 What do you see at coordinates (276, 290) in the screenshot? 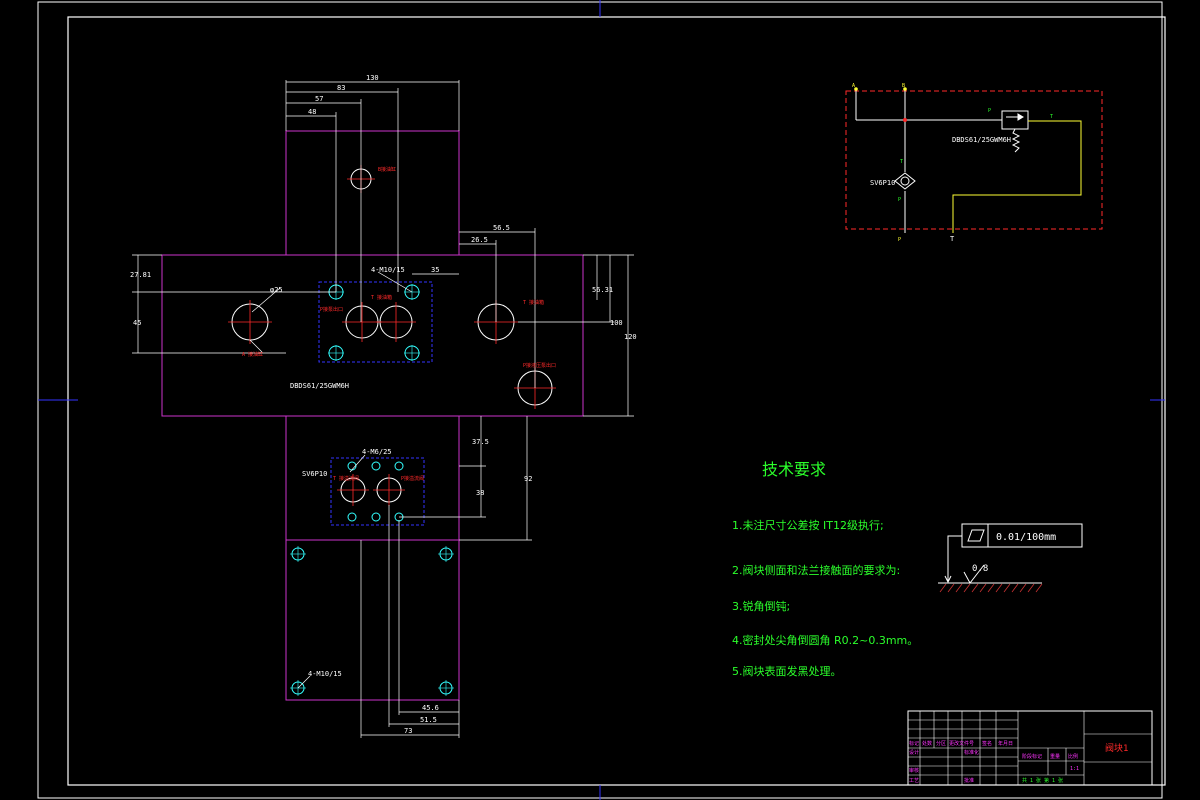
I see `dim-phi25: φ25` at bounding box center [276, 290].